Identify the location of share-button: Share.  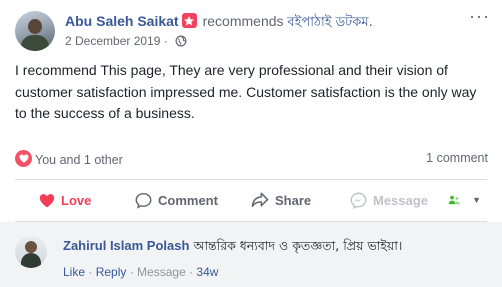
(281, 200).